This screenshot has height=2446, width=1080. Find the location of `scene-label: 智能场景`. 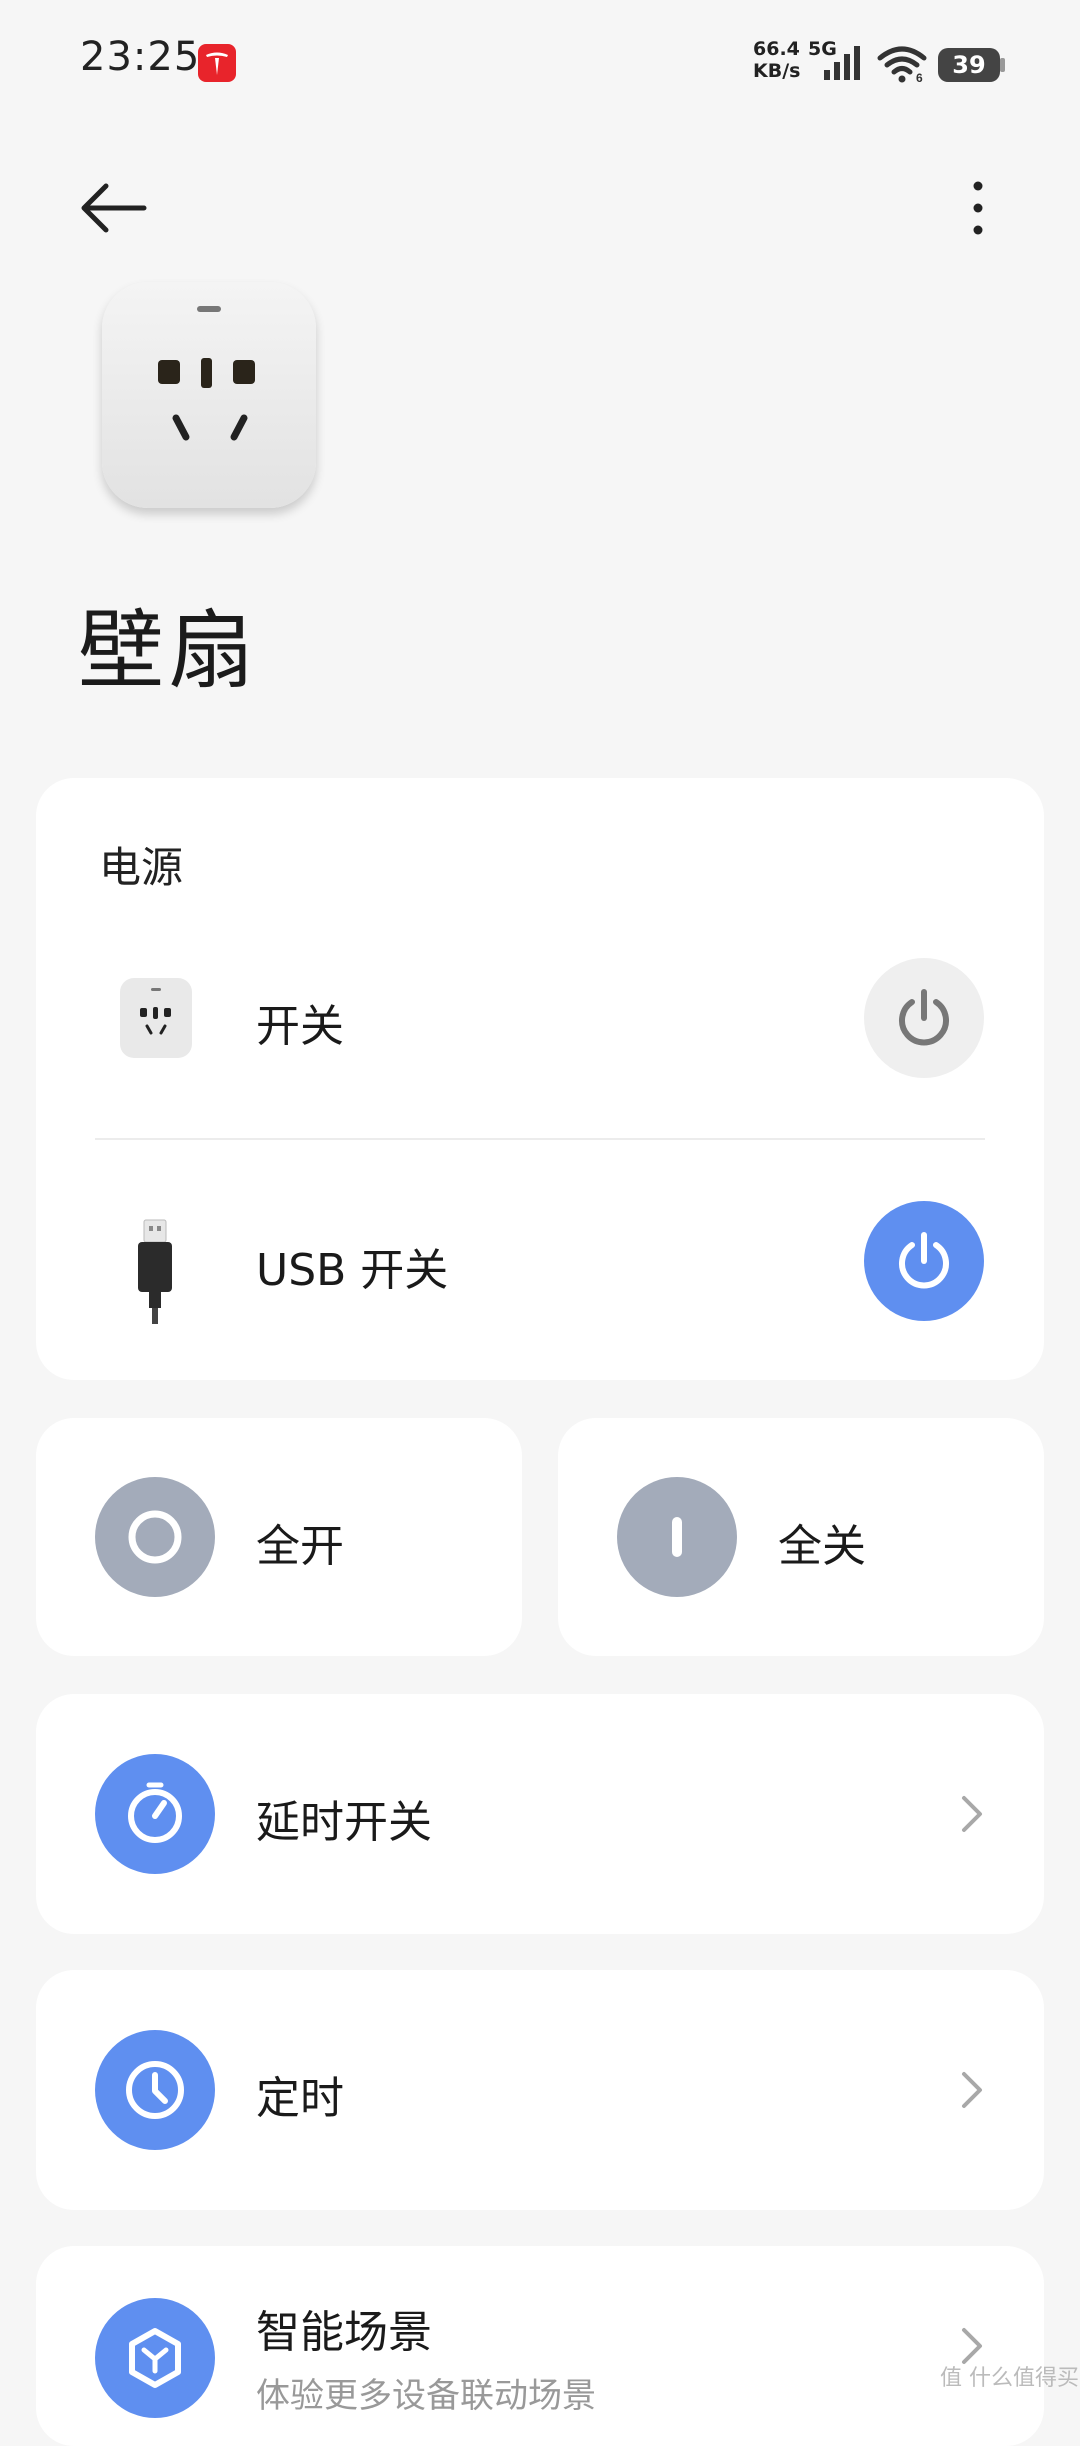

scene-label: 智能场景 is located at coordinates (344, 2332).